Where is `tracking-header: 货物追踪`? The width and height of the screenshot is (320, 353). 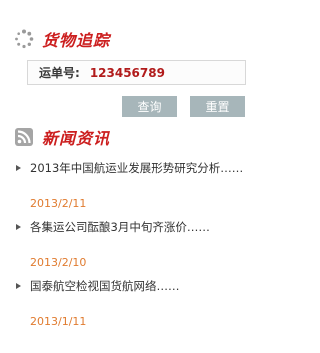 tracking-header: 货物追踪 is located at coordinates (62, 39).